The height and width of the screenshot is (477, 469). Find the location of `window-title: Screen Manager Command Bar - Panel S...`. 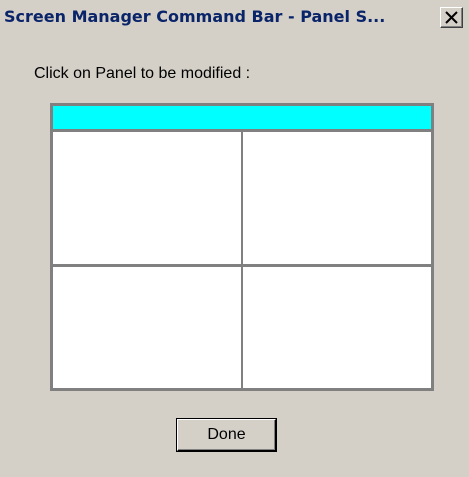

window-title: Screen Manager Command Bar - Panel S... is located at coordinates (195, 16).